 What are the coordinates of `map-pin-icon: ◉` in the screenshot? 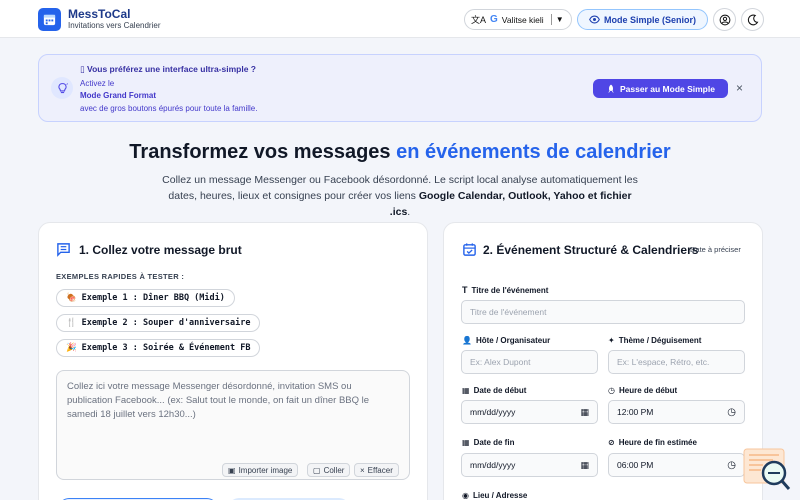 It's located at (465, 495).